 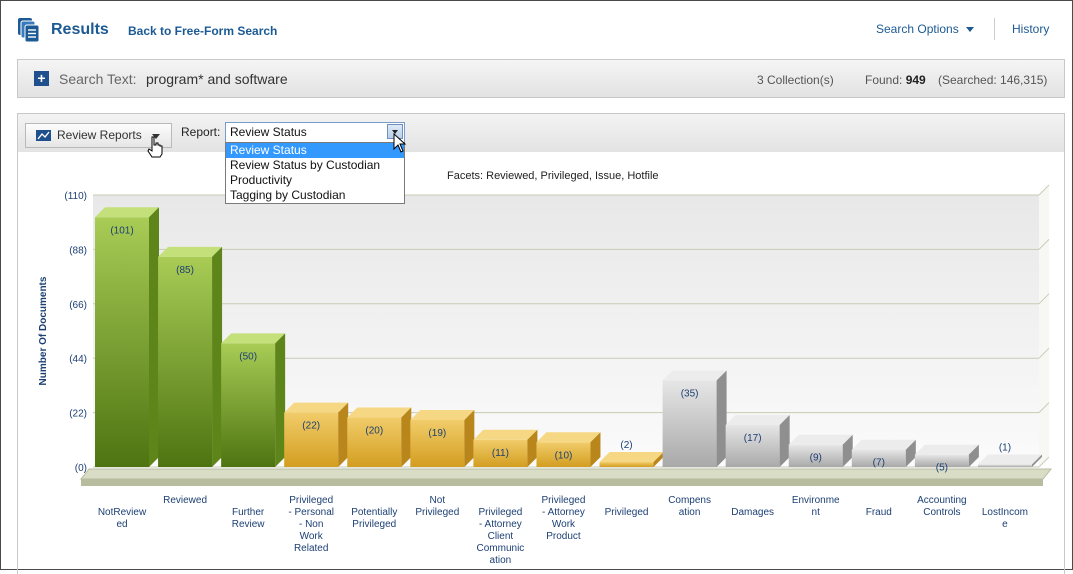 I want to click on bar-data-label: (35), so click(x=690, y=393).